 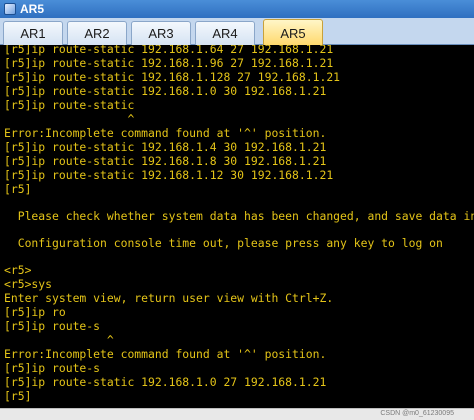 What do you see at coordinates (10, 9) in the screenshot?
I see `app-icon` at bounding box center [10, 9].